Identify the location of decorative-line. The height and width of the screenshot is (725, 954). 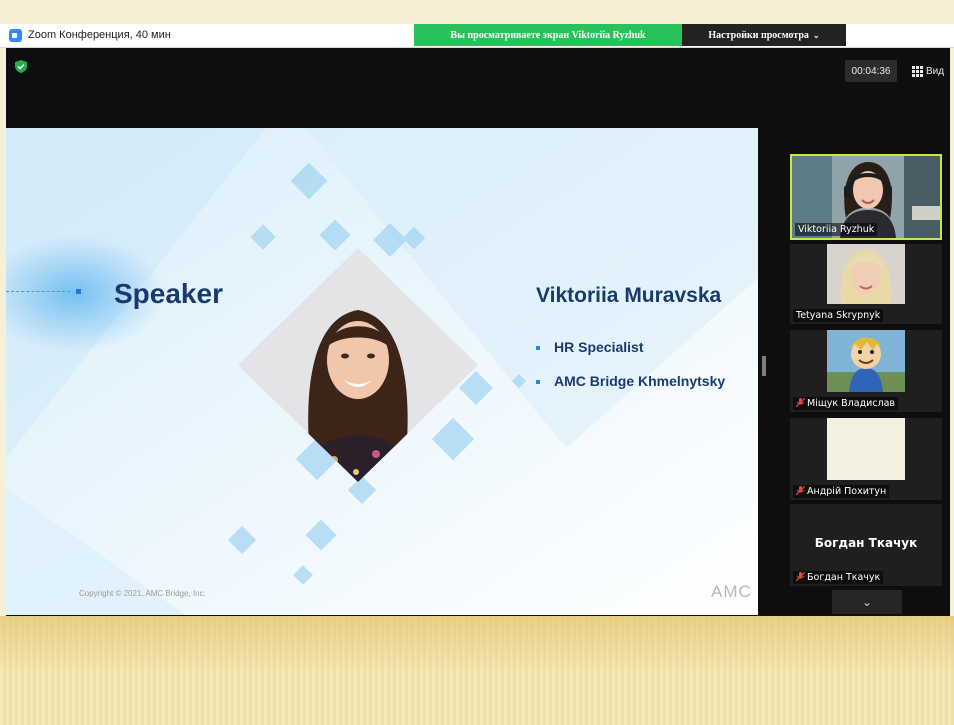
(38, 291).